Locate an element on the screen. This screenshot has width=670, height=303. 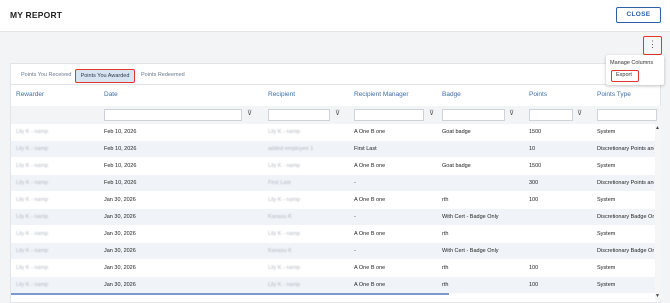
column-header-recipient: Recipient is located at coordinates (281, 94).